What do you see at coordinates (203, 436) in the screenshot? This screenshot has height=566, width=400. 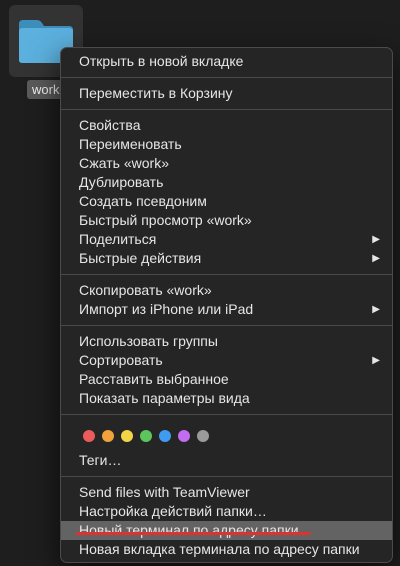 I see `tag-dot-gray` at bounding box center [203, 436].